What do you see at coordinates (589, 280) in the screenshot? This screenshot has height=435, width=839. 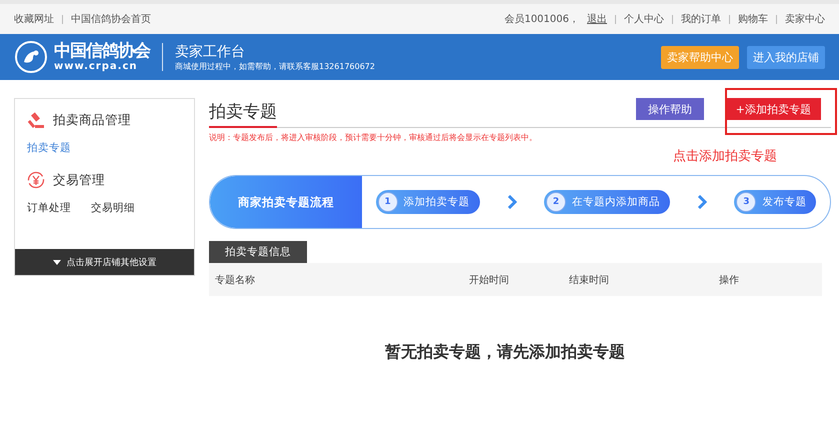 I see `column-header: 结束时间` at bounding box center [589, 280].